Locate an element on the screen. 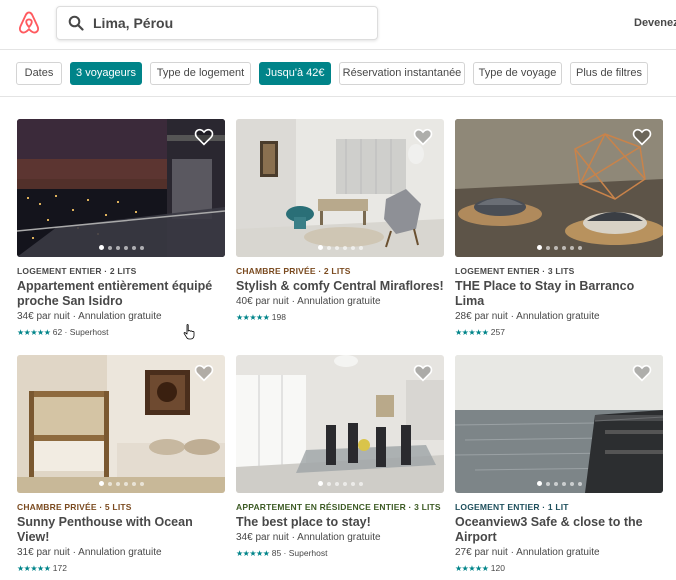 Image resolution: width=676 pixels, height=580 pixels. listing-type: Appartement en résidence entier · 3 lits is located at coordinates (338, 507).